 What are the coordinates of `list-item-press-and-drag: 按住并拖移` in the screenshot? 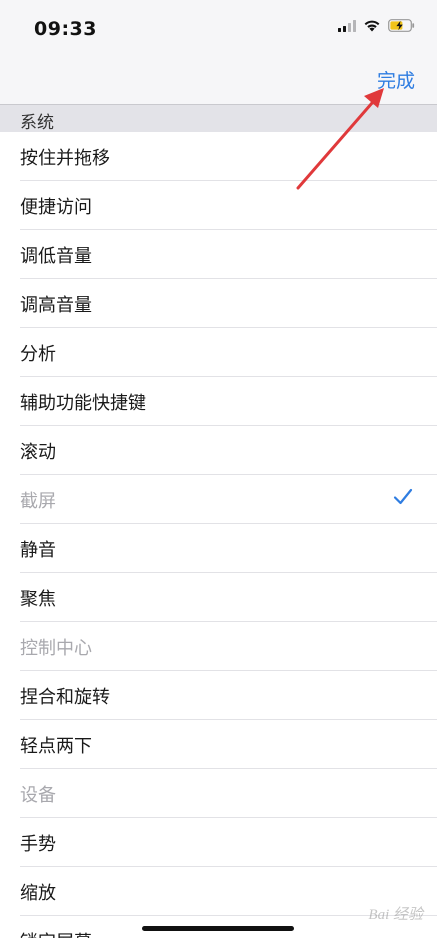 It's located at (218, 156).